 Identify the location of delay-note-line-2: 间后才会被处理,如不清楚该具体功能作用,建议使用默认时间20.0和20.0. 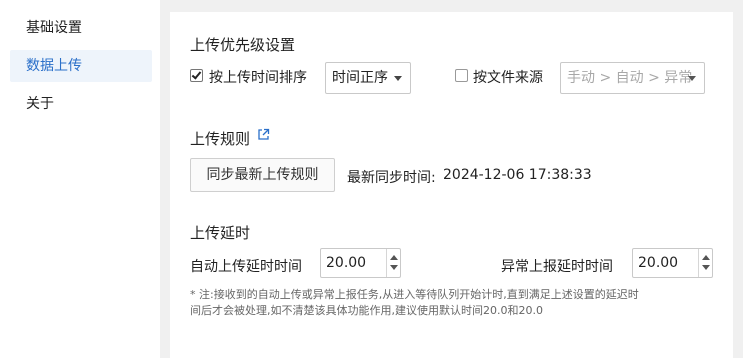
(366, 310).